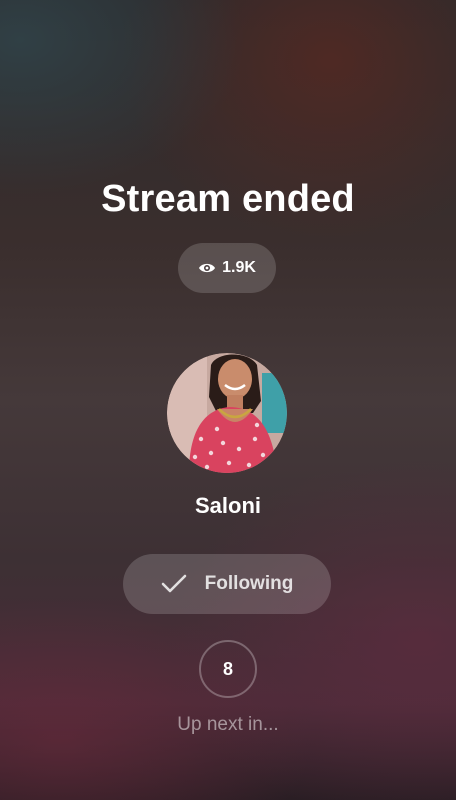 Image resolution: width=456 pixels, height=800 pixels. What do you see at coordinates (249, 583) in the screenshot?
I see `following-label: Following` at bounding box center [249, 583].